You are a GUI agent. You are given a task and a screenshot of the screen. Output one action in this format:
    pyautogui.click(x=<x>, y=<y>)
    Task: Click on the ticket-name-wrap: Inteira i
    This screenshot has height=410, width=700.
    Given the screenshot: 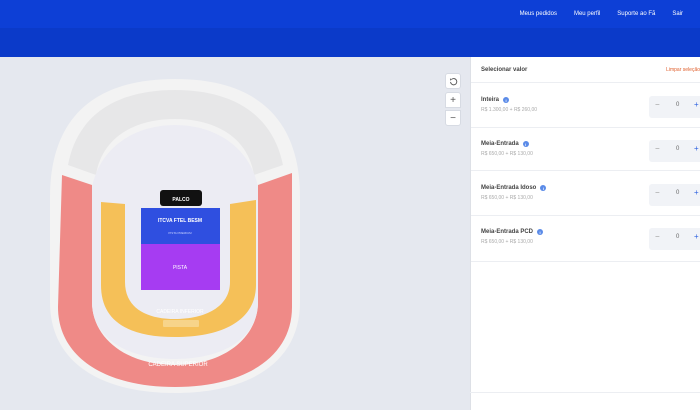 What is the action you would take?
    pyautogui.click(x=495, y=100)
    